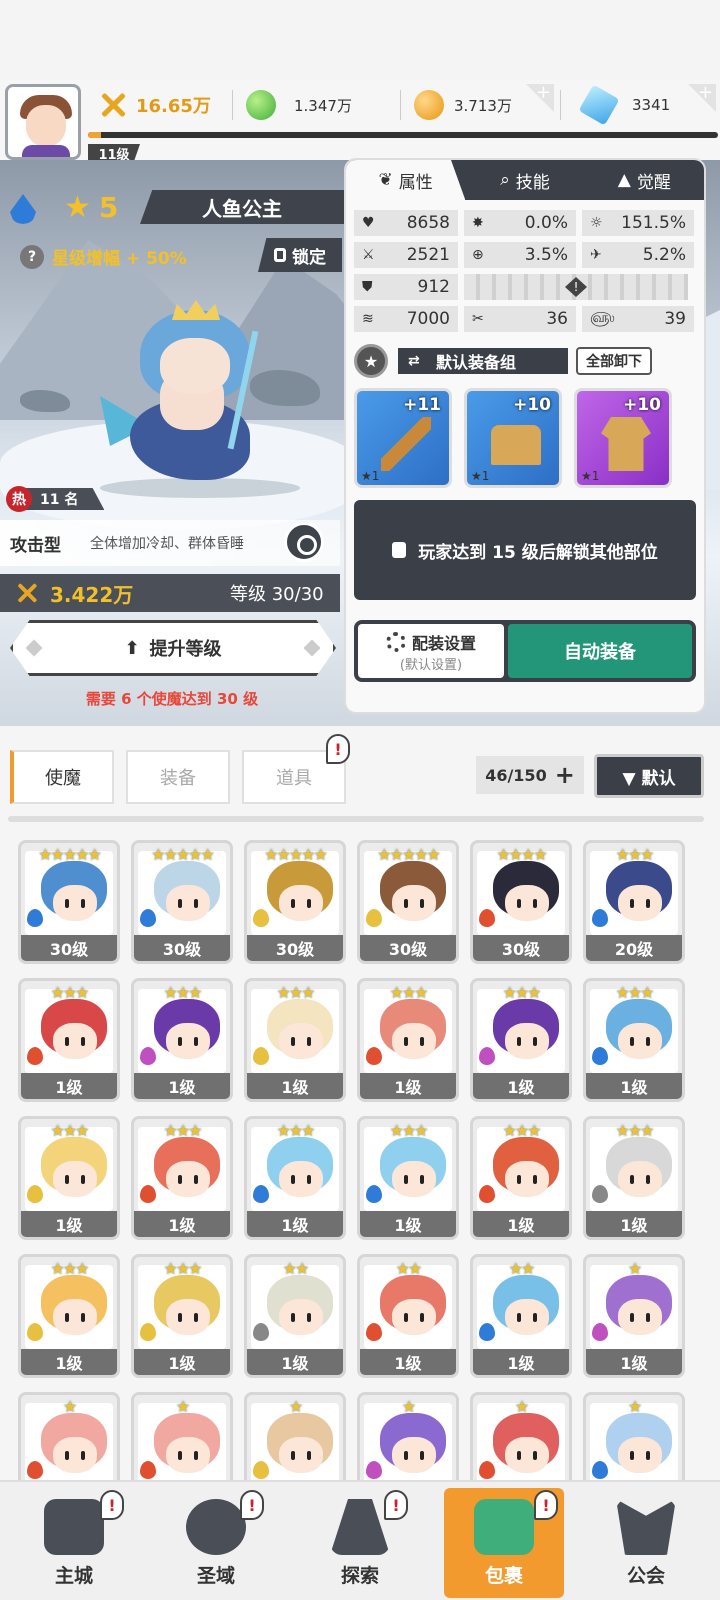  Describe the element at coordinates (520, 319) in the screenshot. I see `stat-a: ✂ 36` at that location.